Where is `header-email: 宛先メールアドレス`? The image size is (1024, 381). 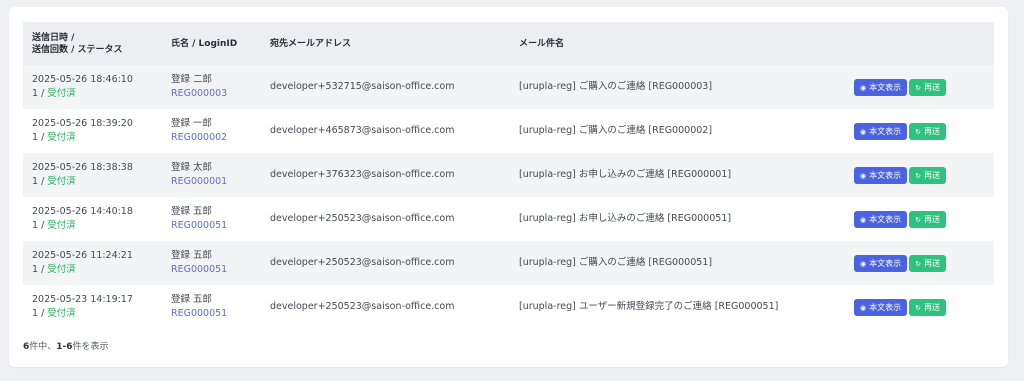
header-email: 宛先メールアドレス is located at coordinates (311, 43).